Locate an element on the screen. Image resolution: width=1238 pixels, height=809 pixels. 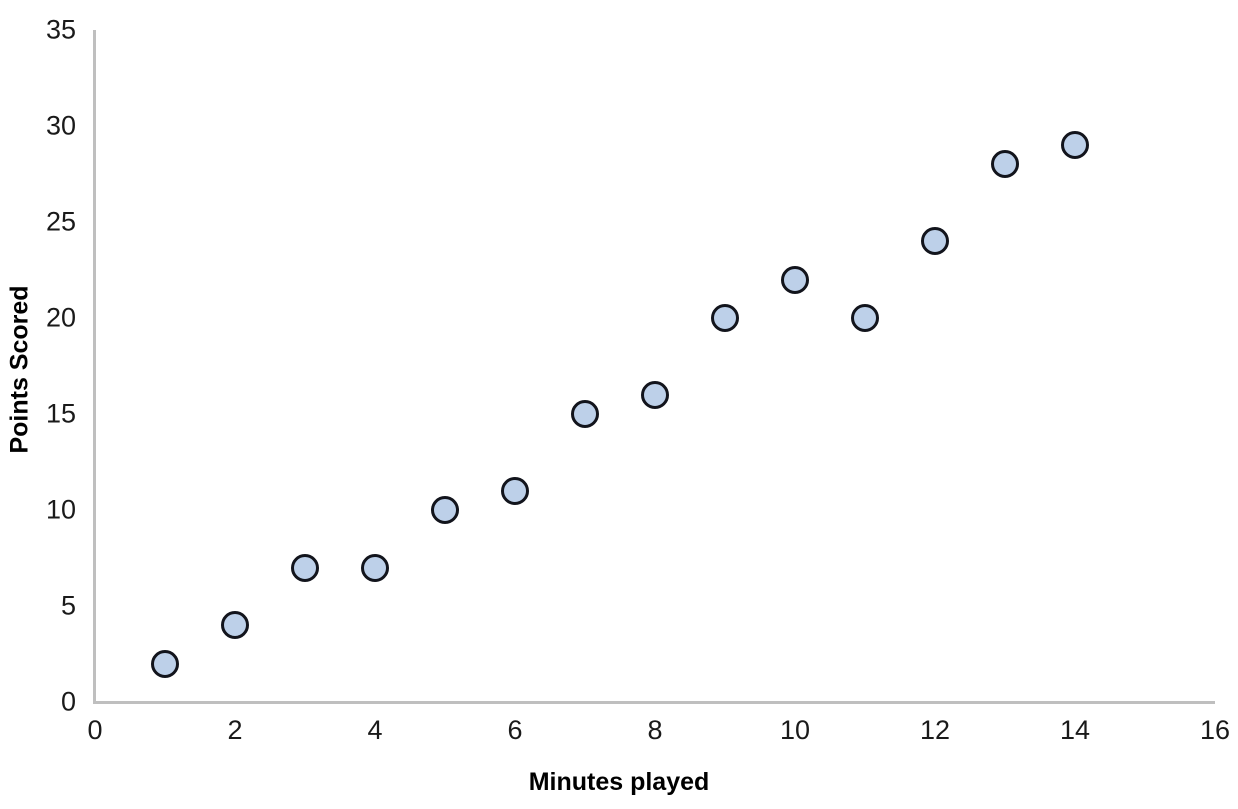
x-axis-tick-label: 4 is located at coordinates (375, 730).